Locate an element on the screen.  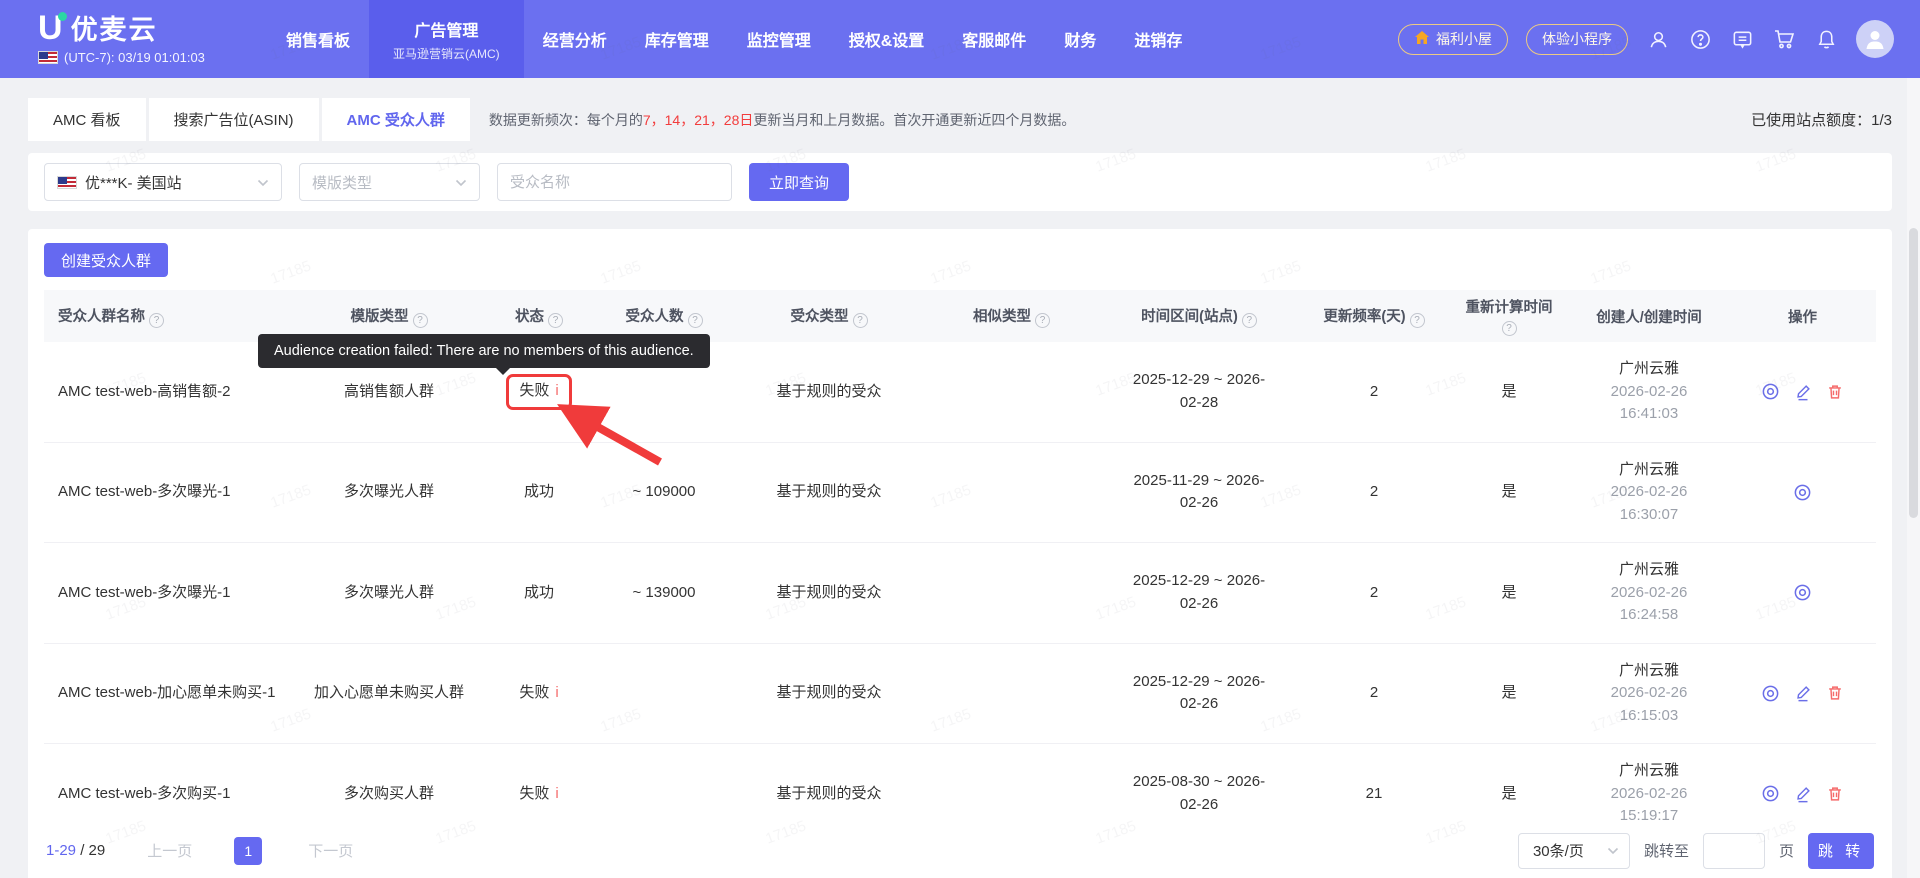
nav-inventory: 库存管理 is located at coordinates (677, 39).